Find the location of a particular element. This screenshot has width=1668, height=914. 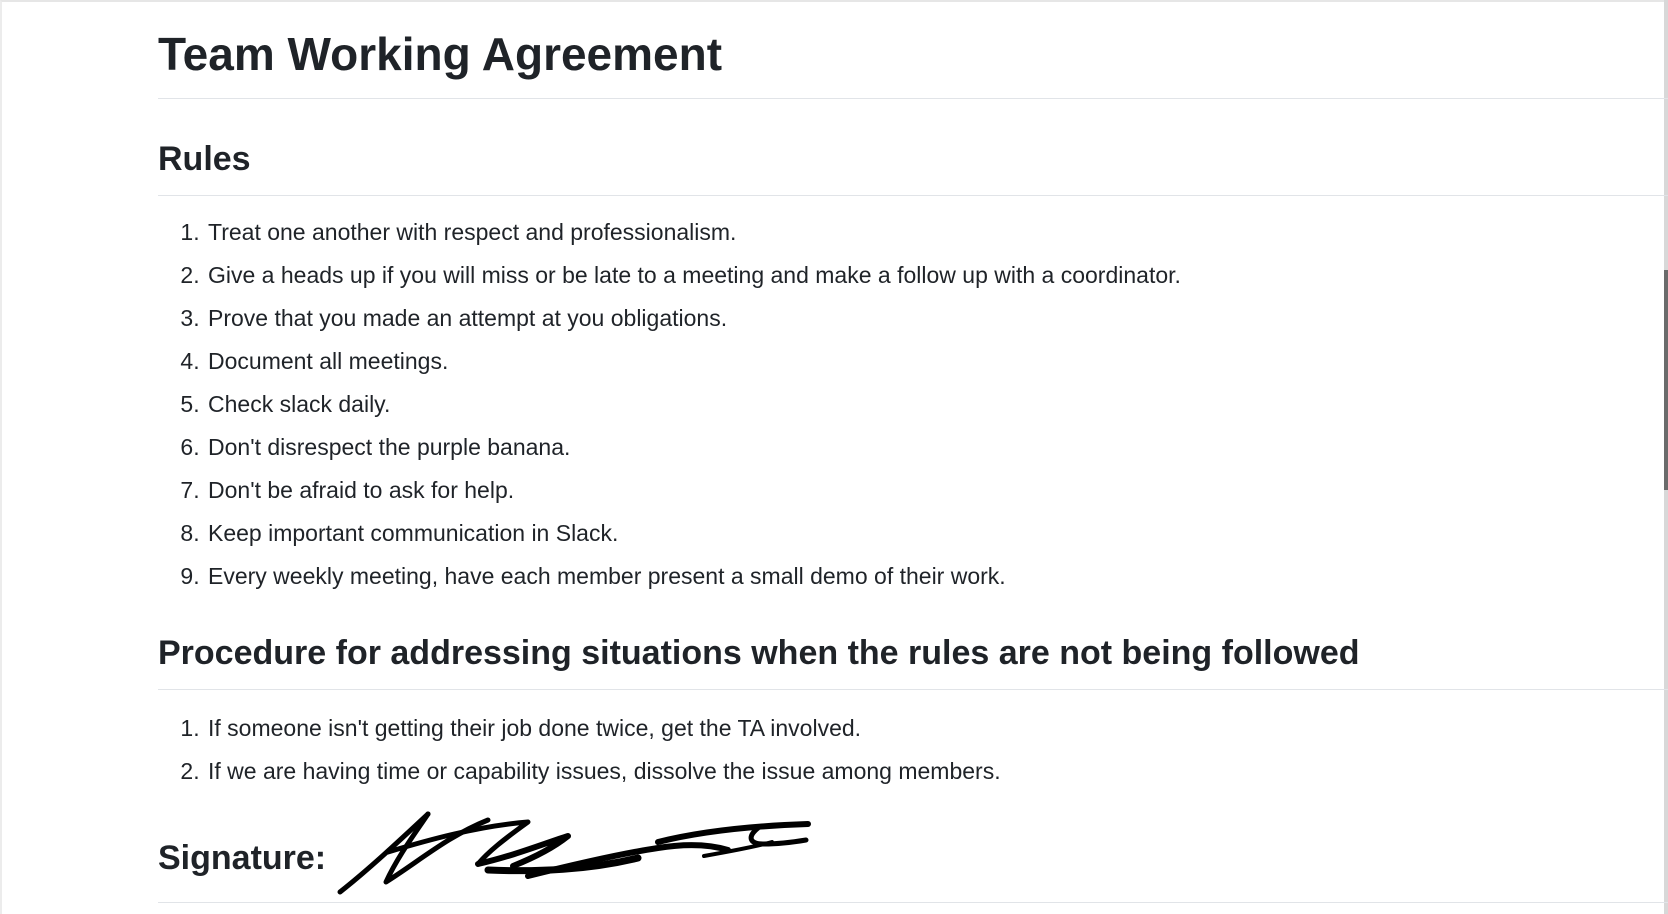

list-item: Check slack daily. is located at coordinates (937, 404).